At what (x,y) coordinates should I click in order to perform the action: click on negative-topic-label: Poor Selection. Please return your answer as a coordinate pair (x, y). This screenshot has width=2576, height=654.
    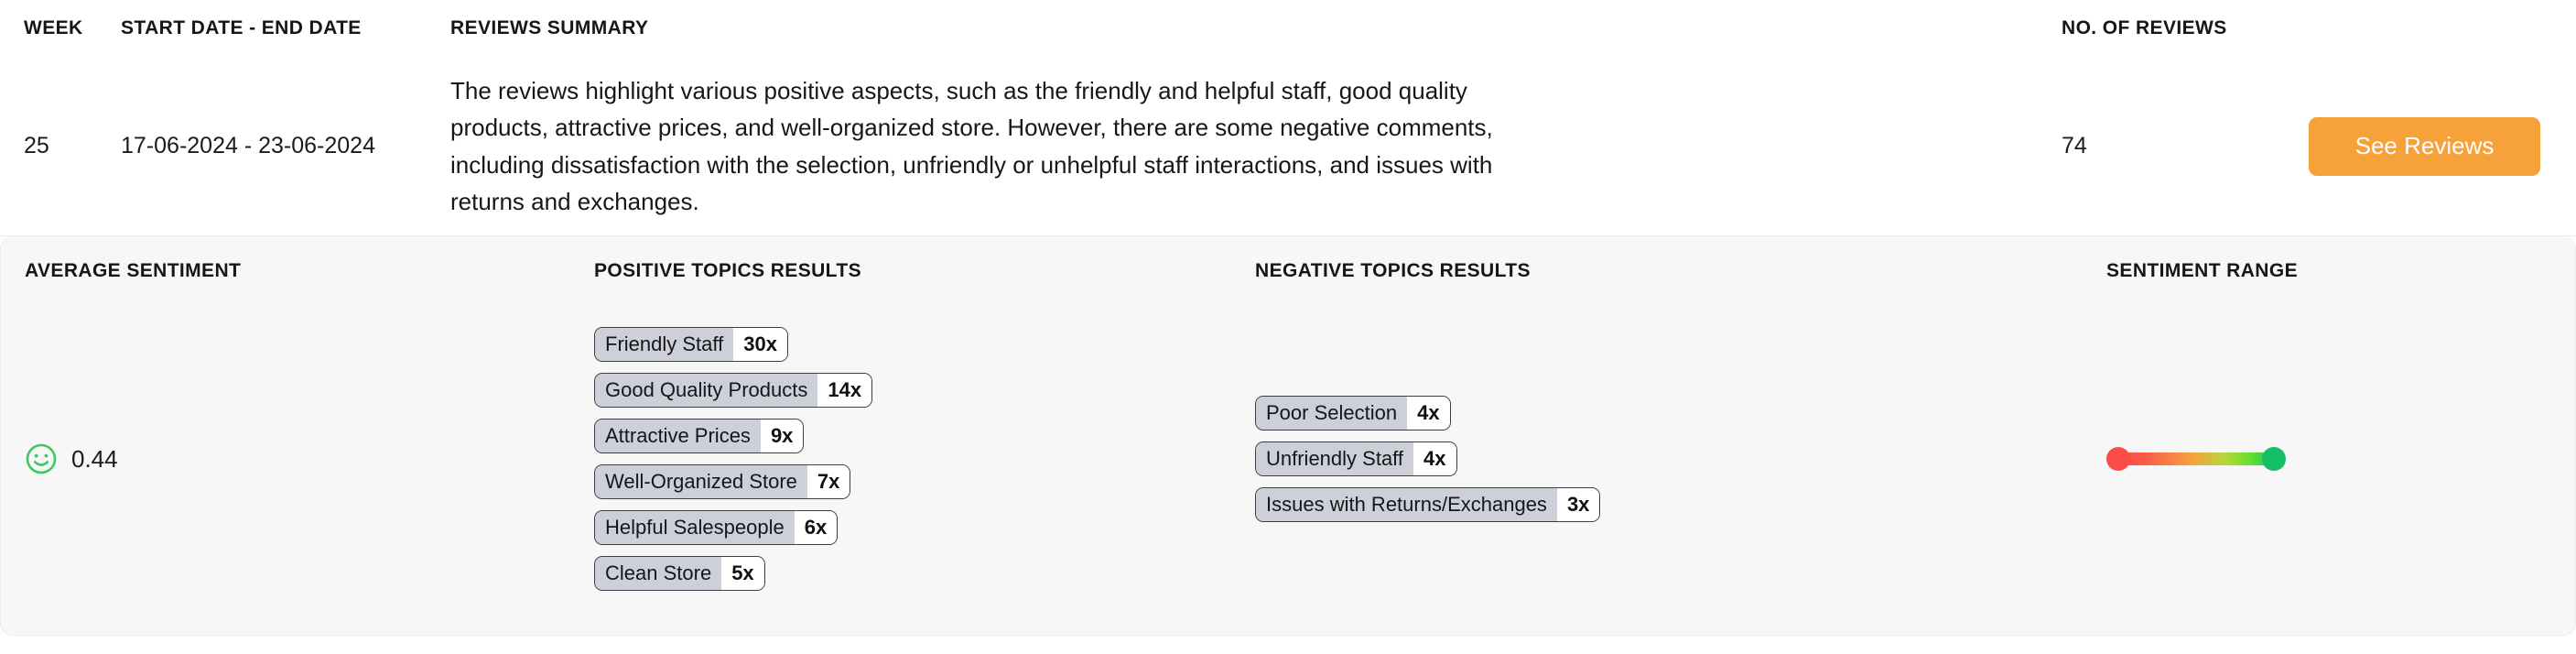
    Looking at the image, I should click on (1332, 413).